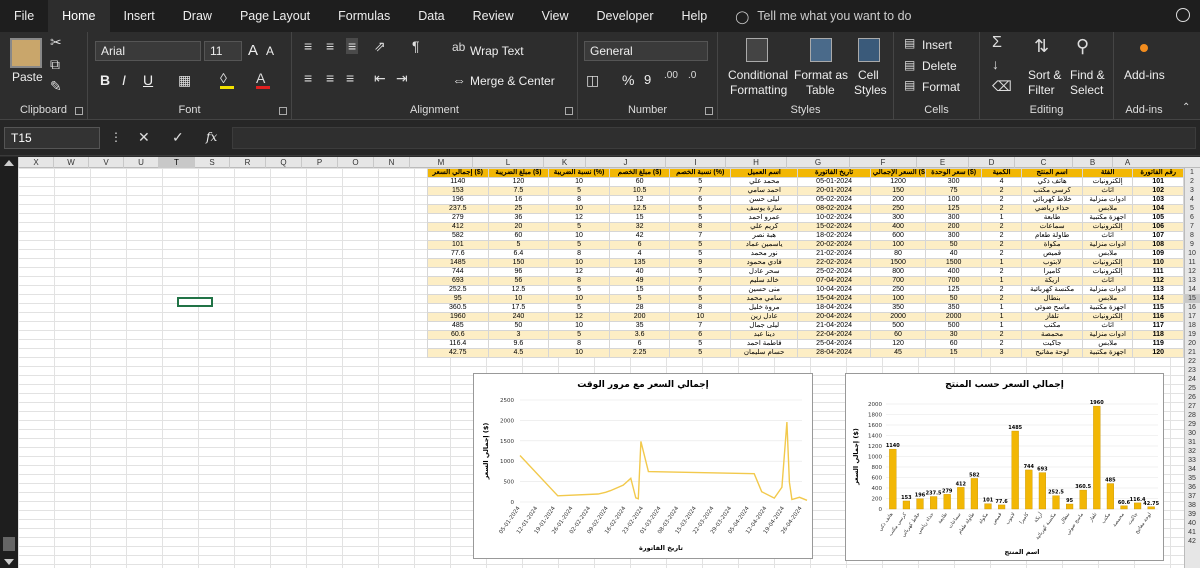  Describe the element at coordinates (953, 191) in the screenshot. I see `table-cell: 75` at that location.